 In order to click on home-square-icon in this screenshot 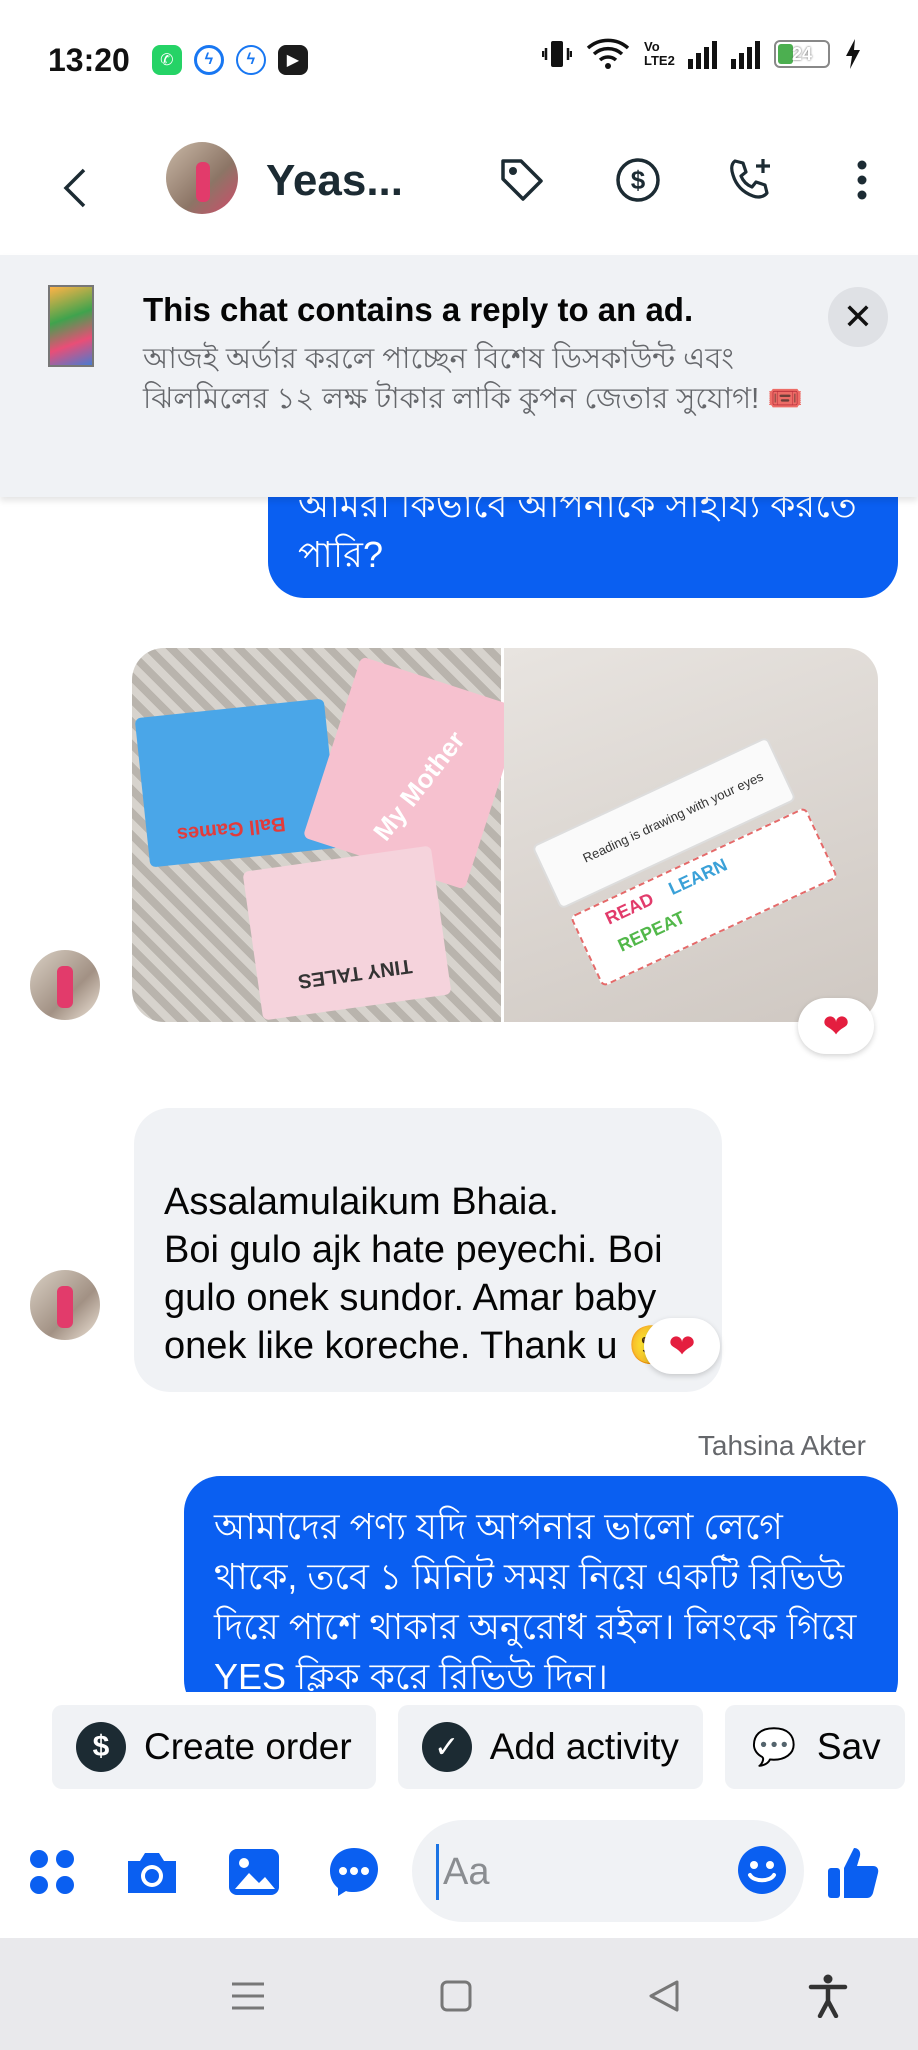, I will do `click(456, 1996)`.